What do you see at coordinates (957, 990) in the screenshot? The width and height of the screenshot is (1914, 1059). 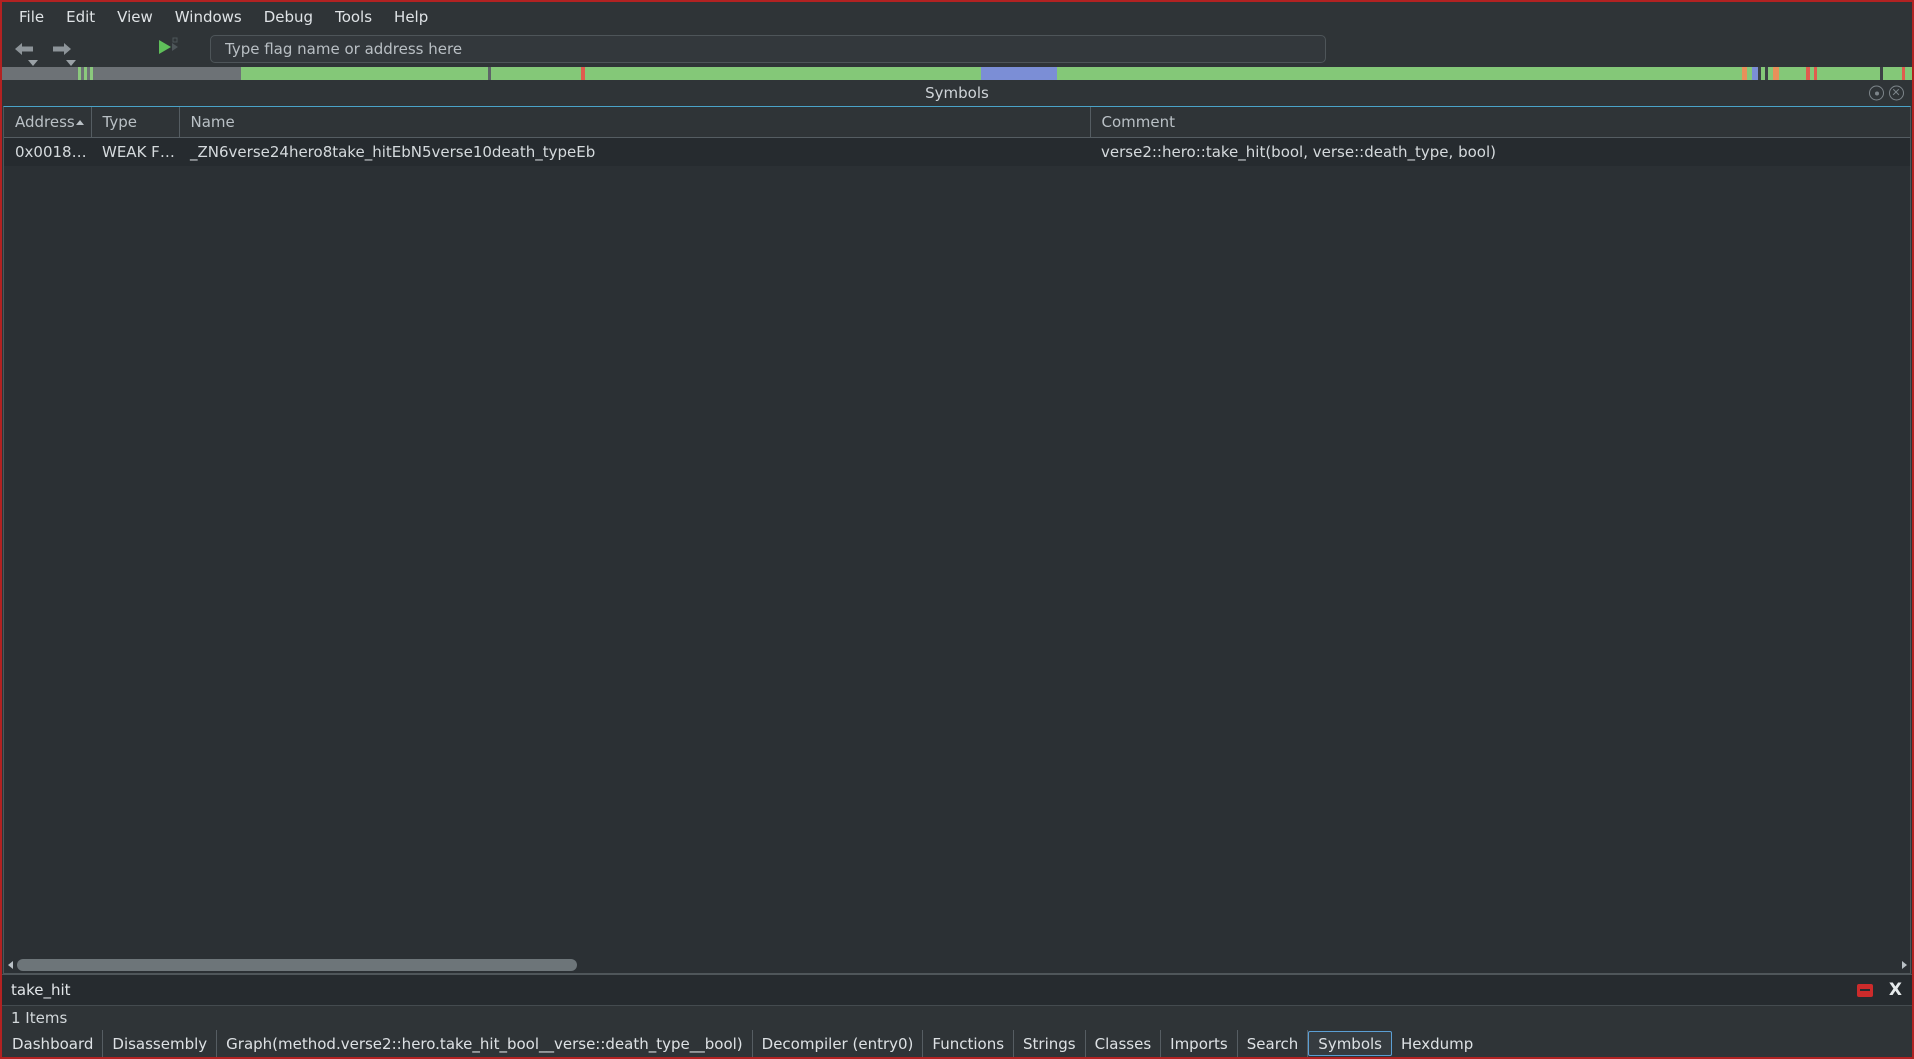 I see `filter-bar: take_hit X` at bounding box center [957, 990].